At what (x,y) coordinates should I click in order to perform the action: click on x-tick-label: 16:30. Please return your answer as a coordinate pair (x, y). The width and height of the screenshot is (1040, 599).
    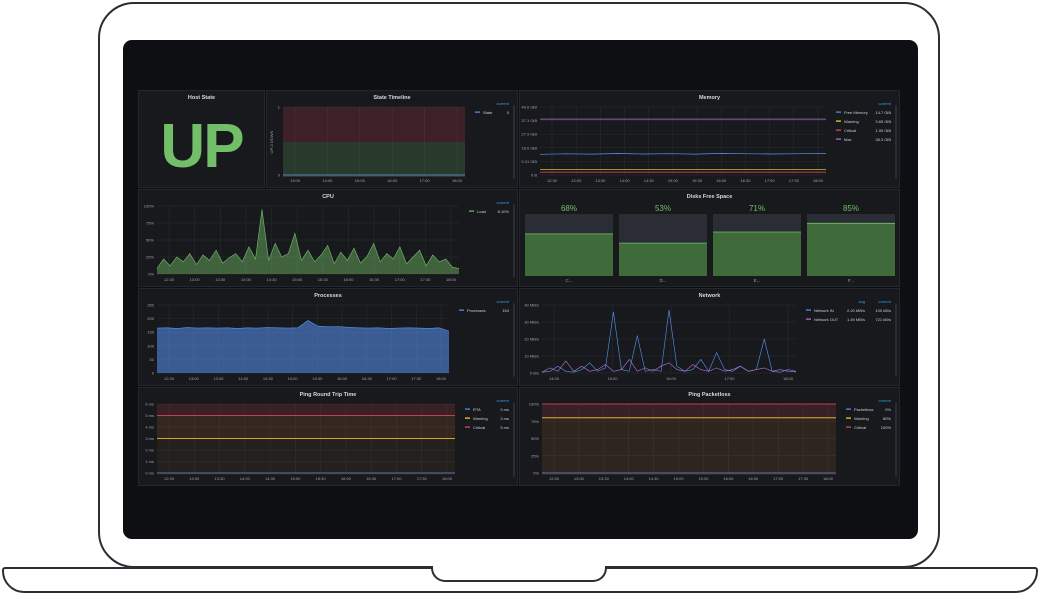
    Looking at the image, I should click on (374, 279).